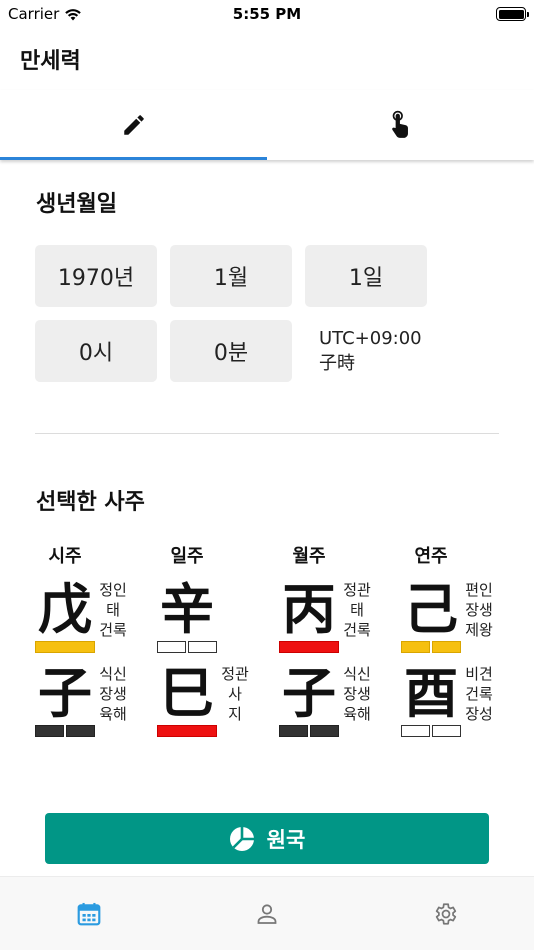 Image resolution: width=534 pixels, height=950 pixels. I want to click on note-line: 편인, so click(479, 590).